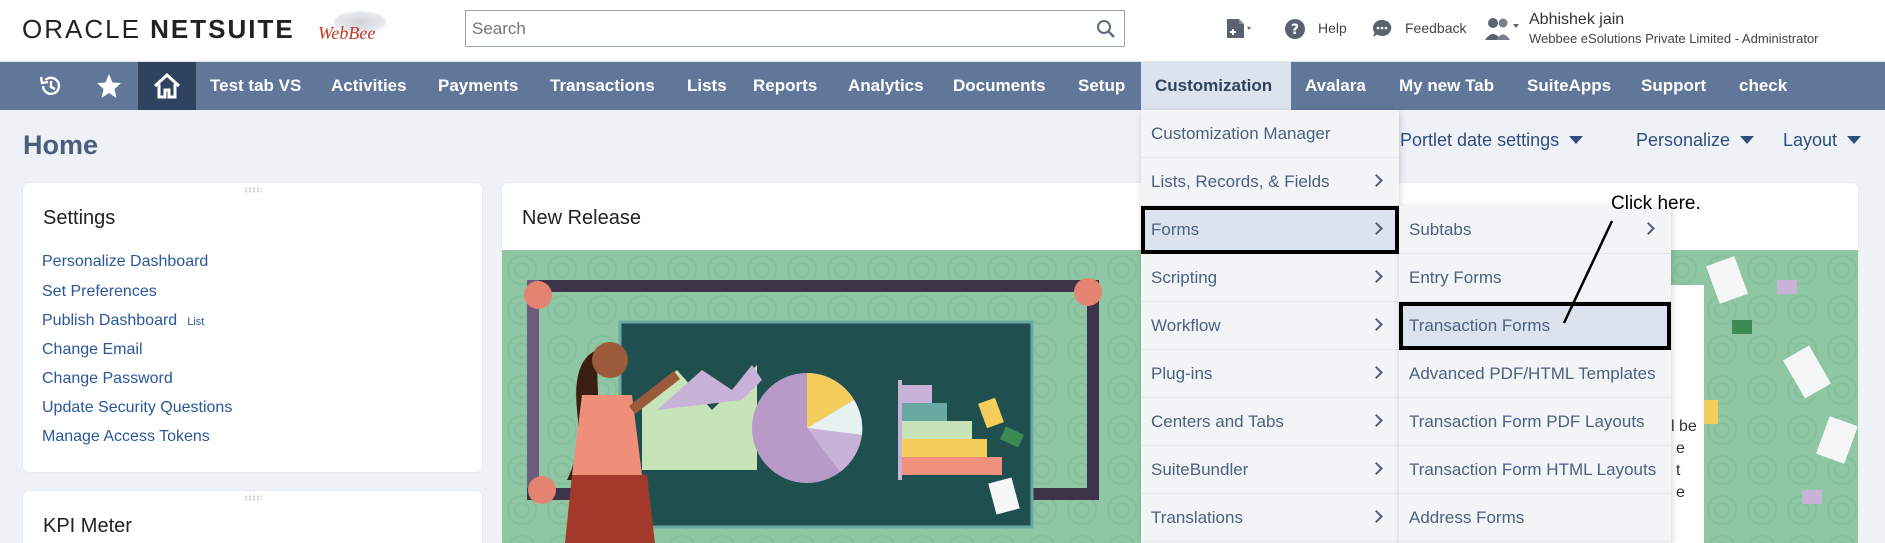  I want to click on personalize-dropdown: Personalize, so click(1695, 140).